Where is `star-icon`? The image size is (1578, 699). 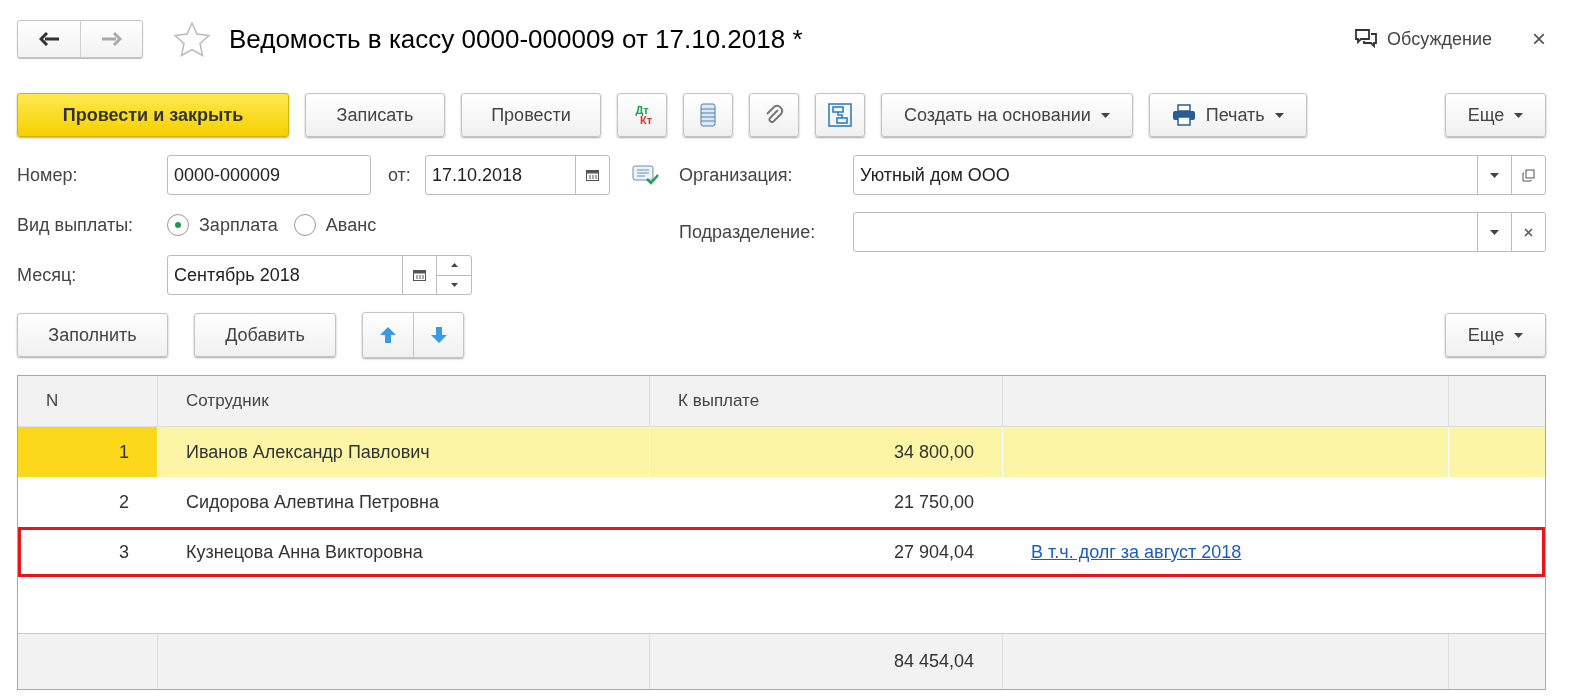 star-icon is located at coordinates (192, 39).